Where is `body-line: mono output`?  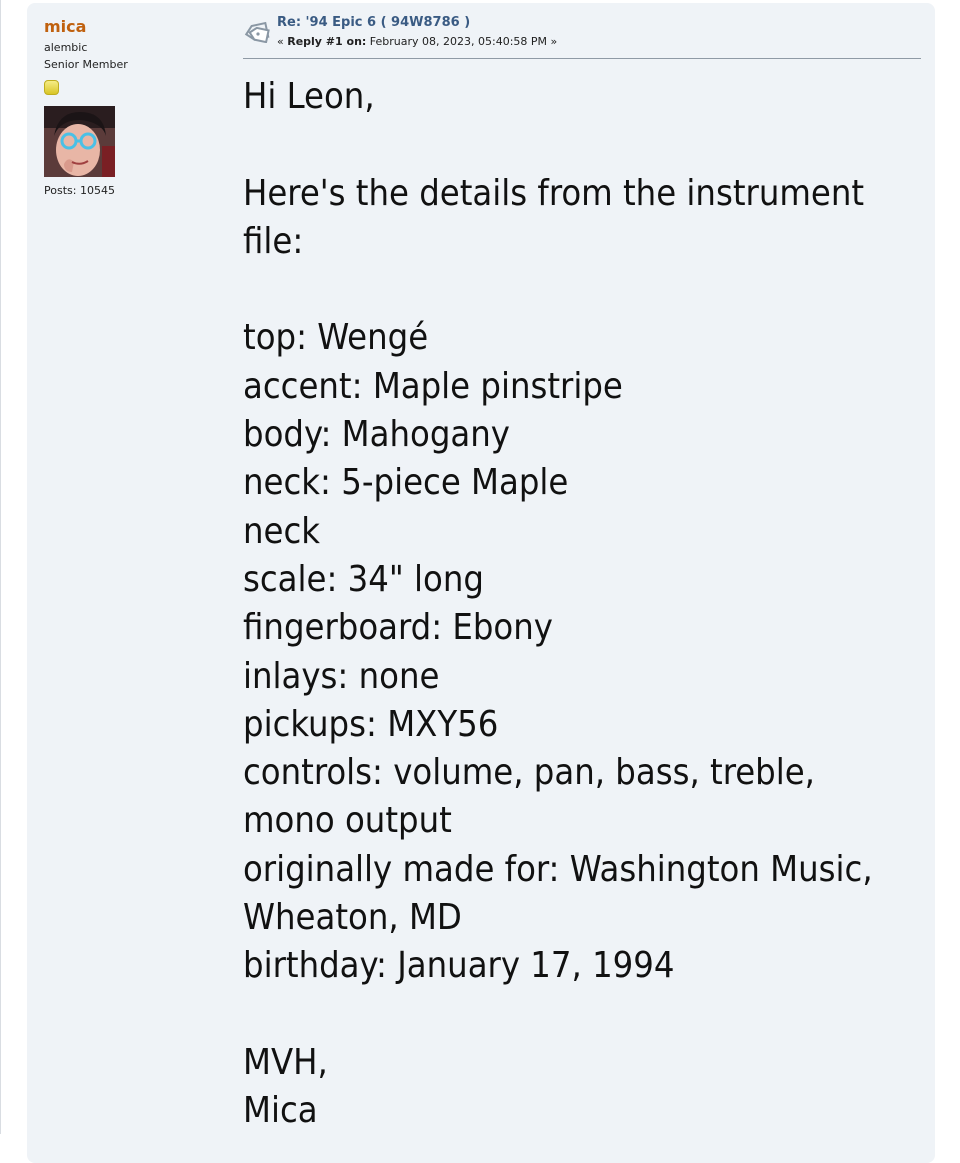
body-line: mono output is located at coordinates (347, 821).